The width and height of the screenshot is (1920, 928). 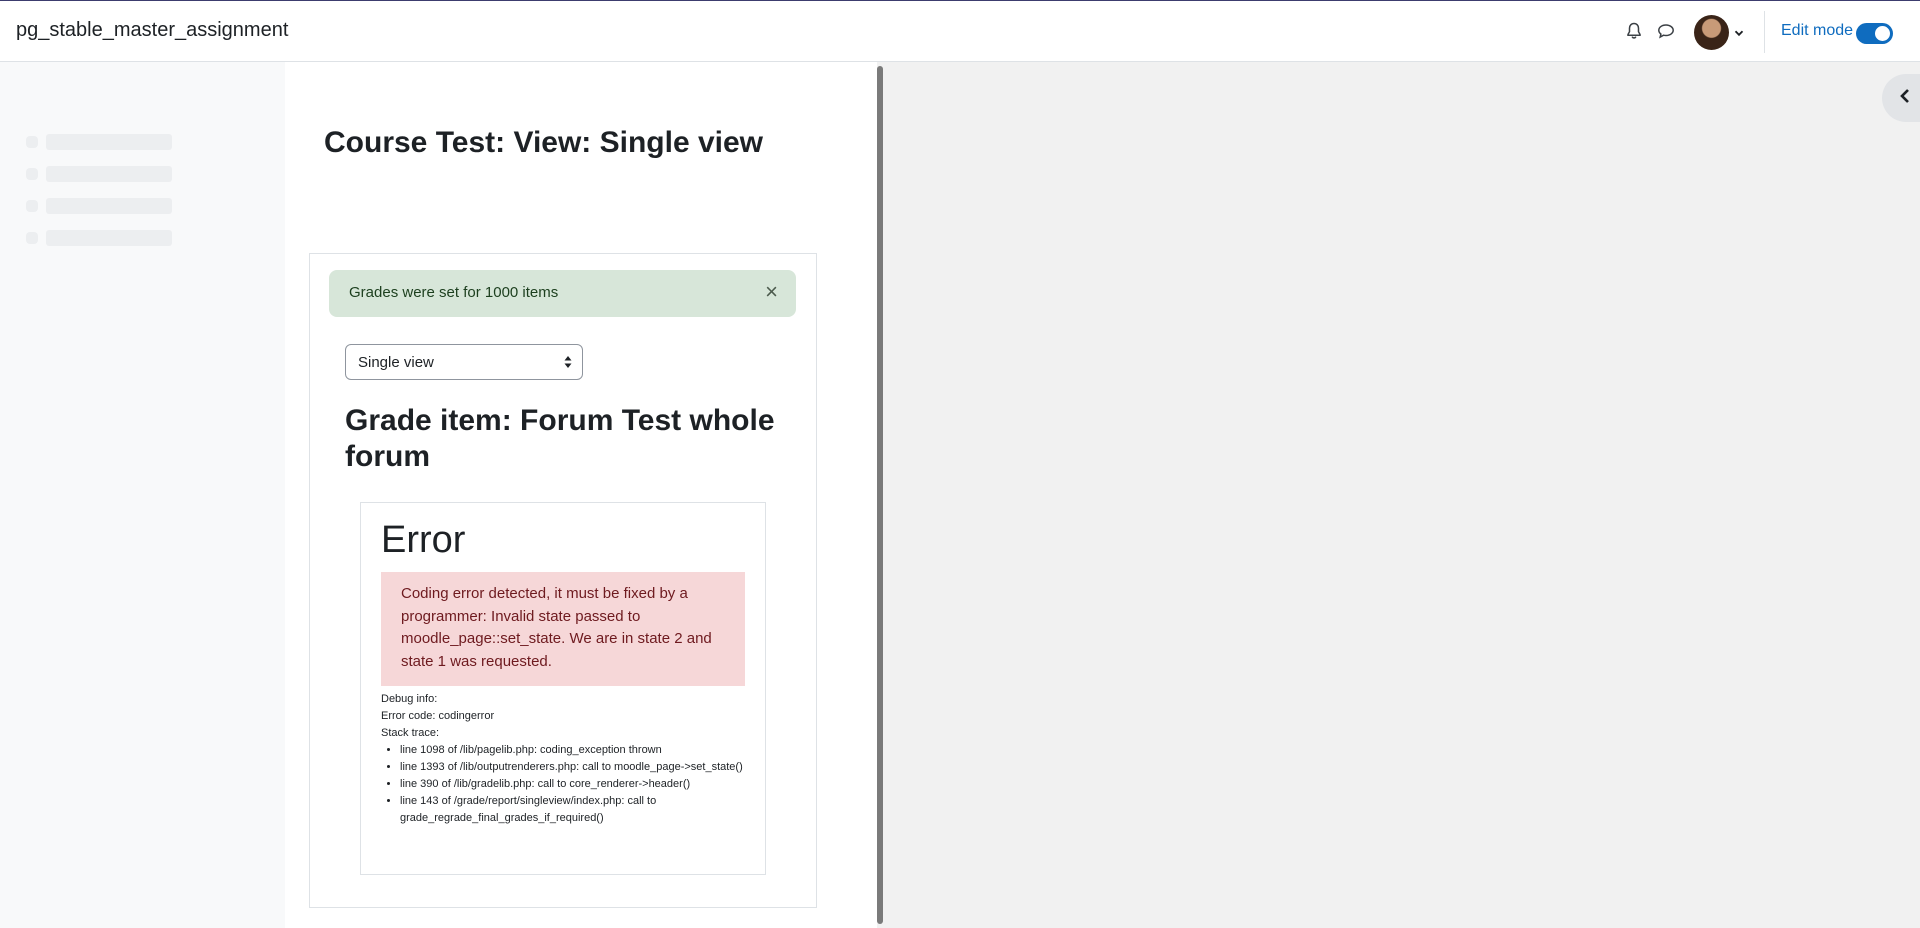 What do you see at coordinates (1764, 32) in the screenshot?
I see `navbar-divider` at bounding box center [1764, 32].